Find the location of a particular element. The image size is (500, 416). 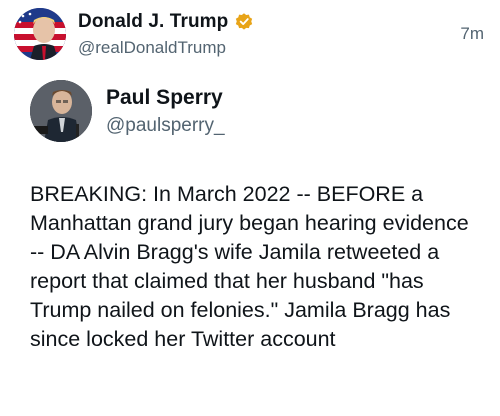

post-header: Donald J. Trump @realDonaldTrump 7m is located at coordinates (250, 36).